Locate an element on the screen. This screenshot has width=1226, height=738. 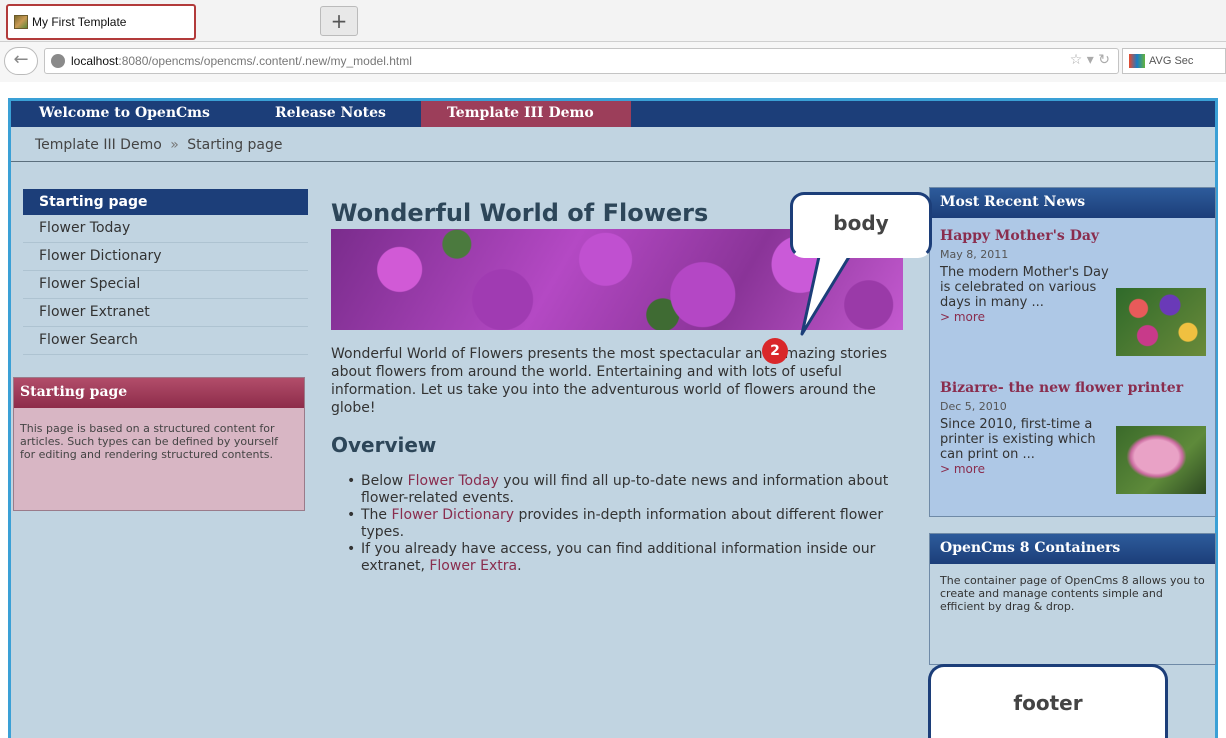
globe-icon is located at coordinates (58, 61).